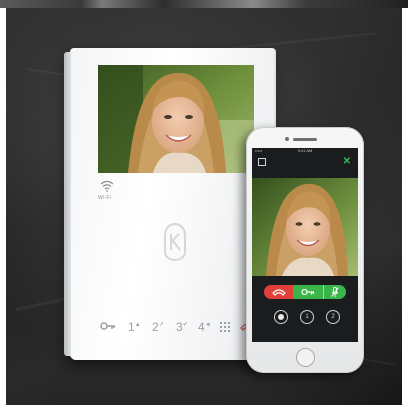 Image resolution: width=408 pixels, height=405 pixels. I want to click on key-3-label: 3, so click(179, 327).